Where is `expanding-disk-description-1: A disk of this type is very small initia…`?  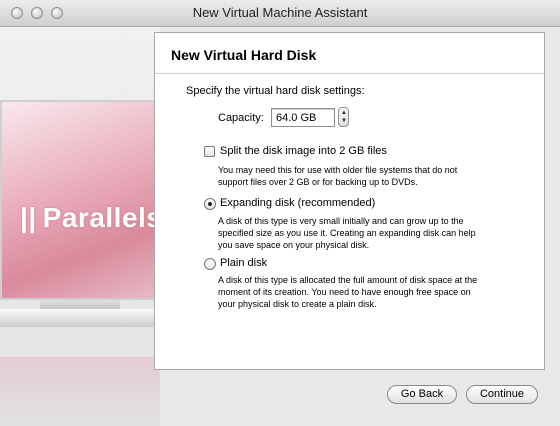
expanding-disk-description-1: A disk of this type is very small initia… is located at coordinates (341, 221).